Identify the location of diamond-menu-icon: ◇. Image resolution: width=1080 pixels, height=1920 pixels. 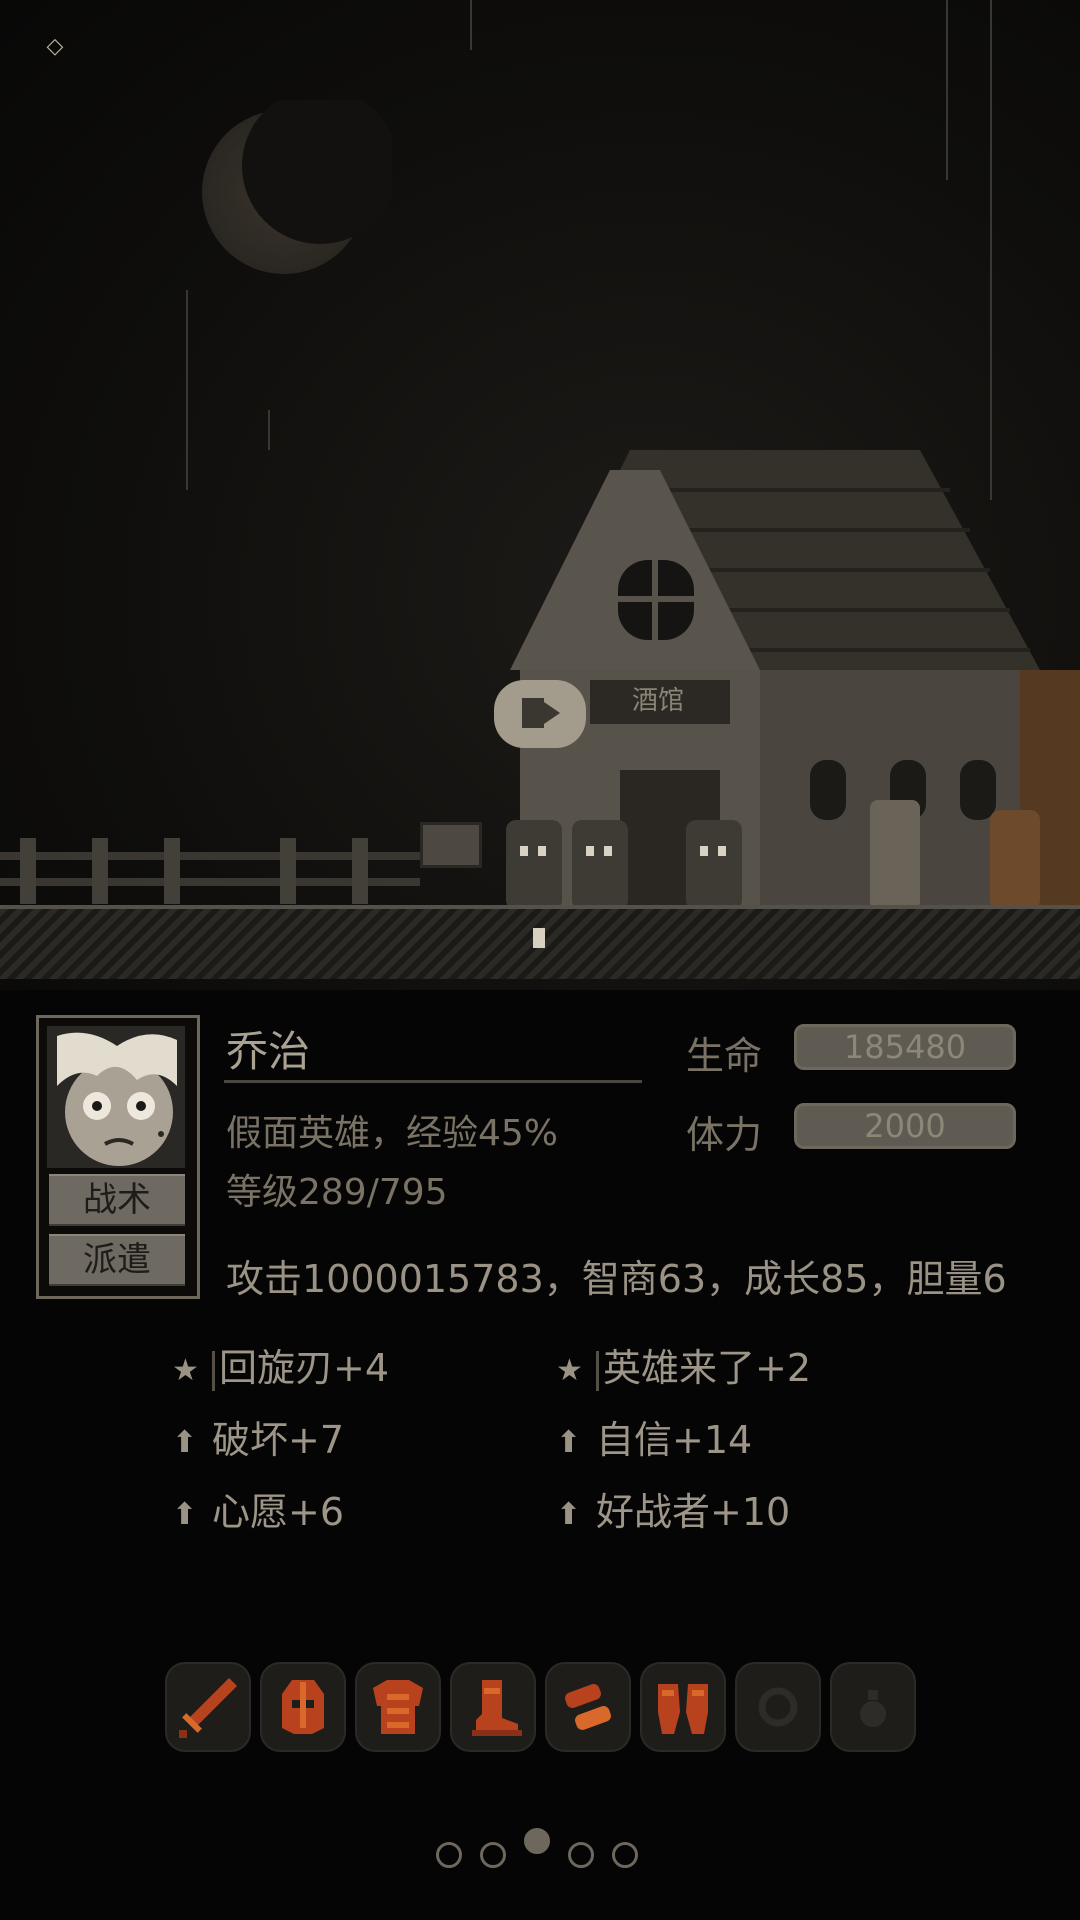
(55, 47).